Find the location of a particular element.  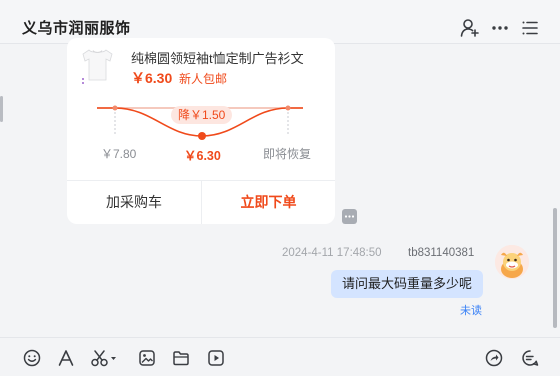

current-price-label: ￥6.30 is located at coordinates (202, 156).